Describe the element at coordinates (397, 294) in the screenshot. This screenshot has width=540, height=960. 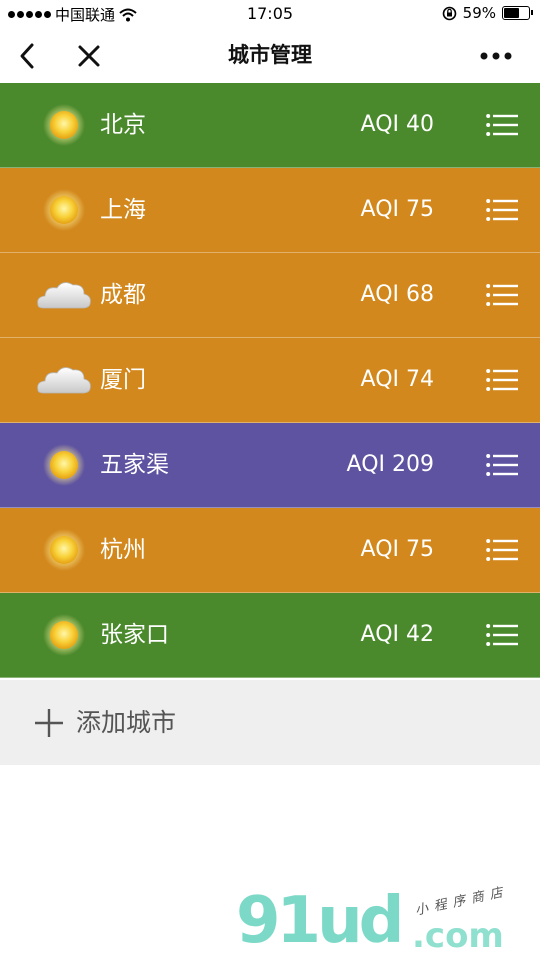
I see `aqi-value: AQI 68` at that location.